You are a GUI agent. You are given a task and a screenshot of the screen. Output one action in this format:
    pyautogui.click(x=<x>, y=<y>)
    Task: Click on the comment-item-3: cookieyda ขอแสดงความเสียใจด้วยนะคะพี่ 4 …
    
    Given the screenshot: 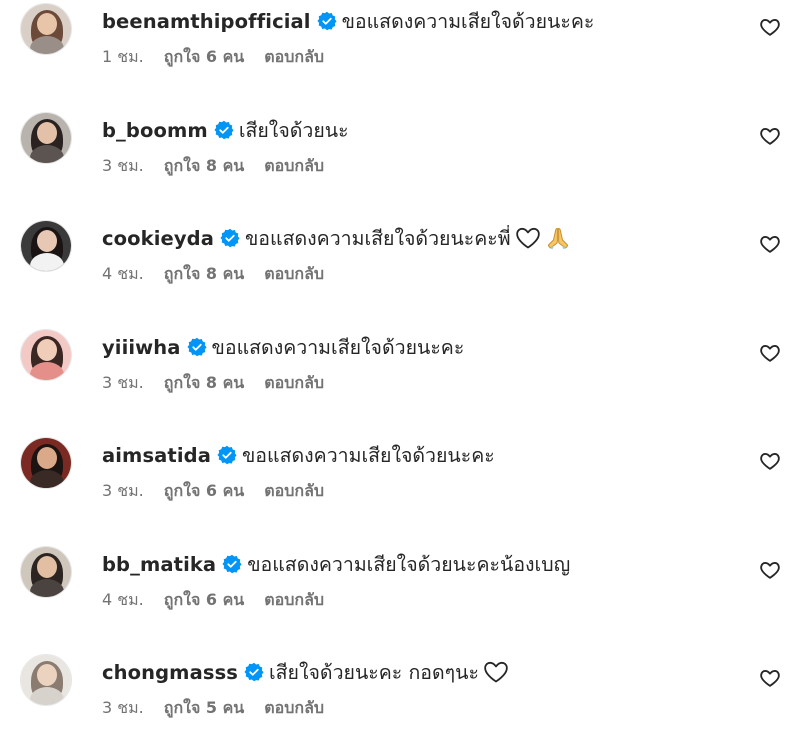 What is the action you would take?
    pyautogui.click(x=400, y=267)
    